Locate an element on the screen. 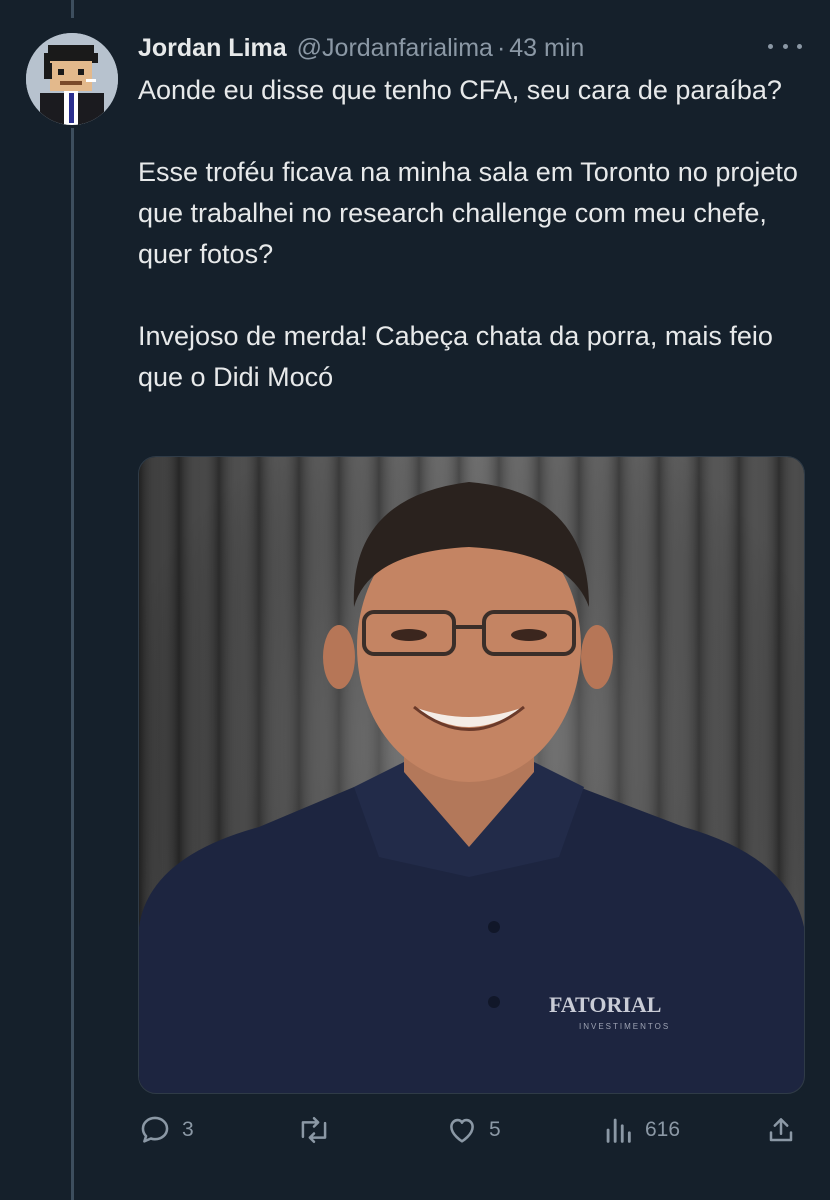  shirt-logo-subtext: INVESTIMENTOS is located at coordinates (624, 1026).